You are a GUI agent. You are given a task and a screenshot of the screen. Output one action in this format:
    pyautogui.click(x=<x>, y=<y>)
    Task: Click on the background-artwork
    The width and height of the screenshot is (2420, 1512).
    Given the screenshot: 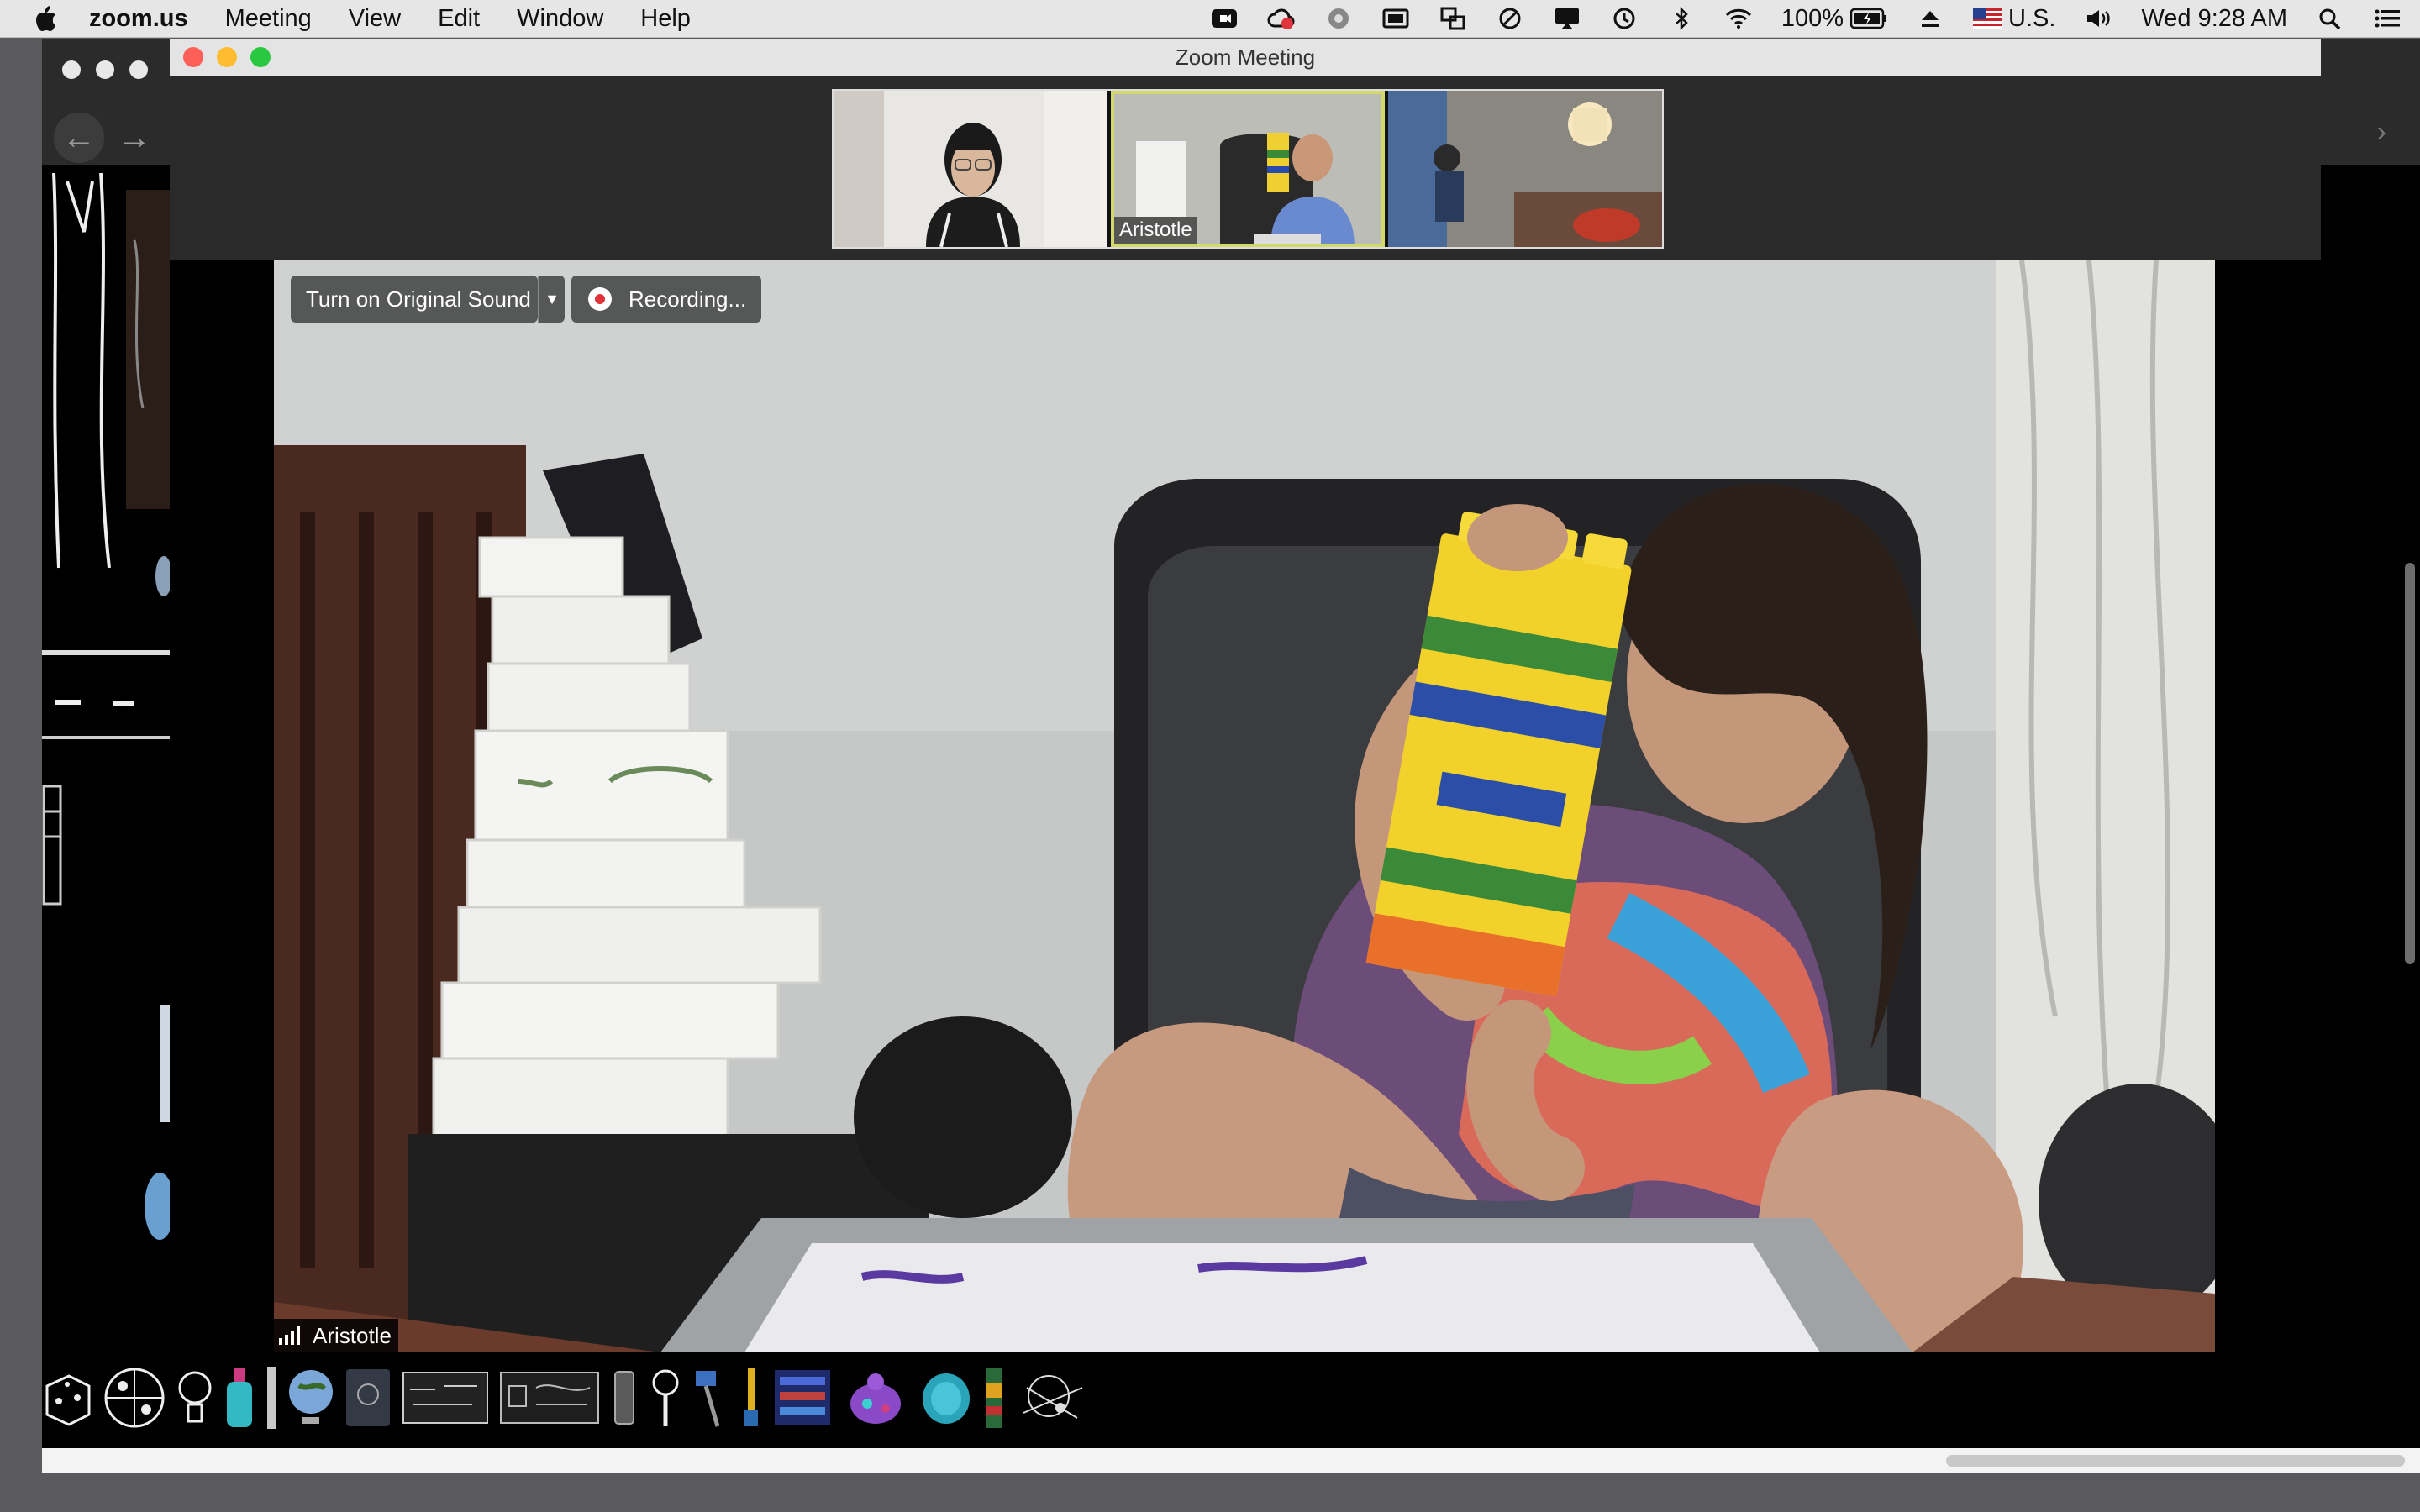 What is the action you would take?
    pyautogui.click(x=106, y=753)
    